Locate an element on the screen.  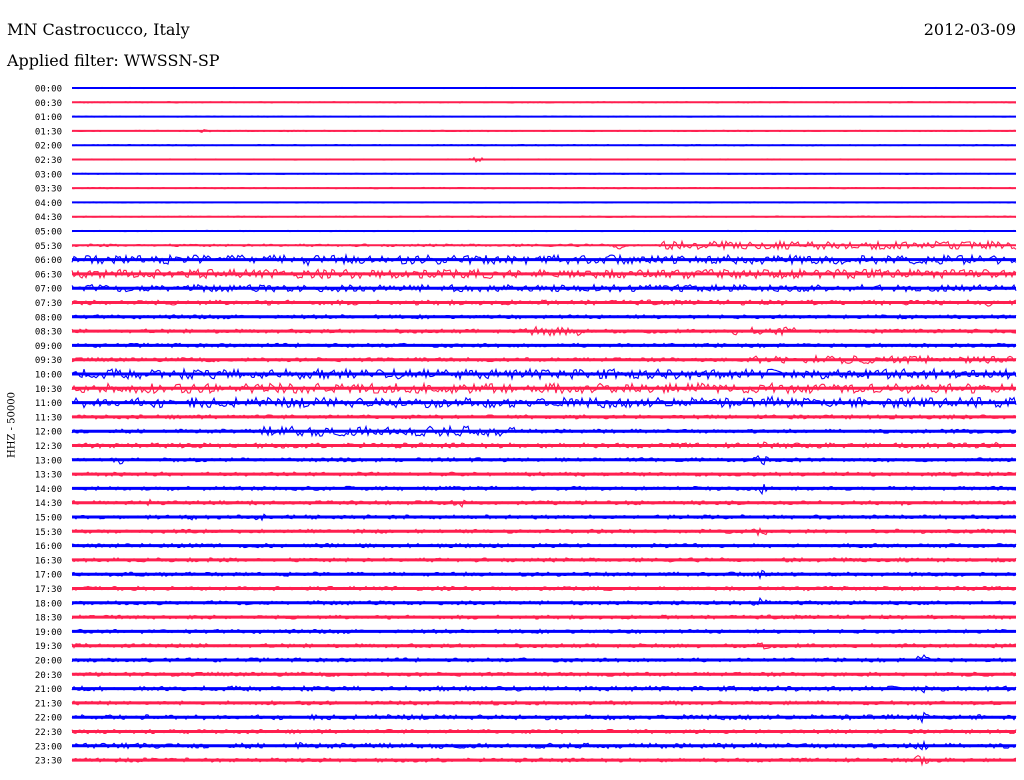
time-label: 20:30 is located at coordinates (48, 676).